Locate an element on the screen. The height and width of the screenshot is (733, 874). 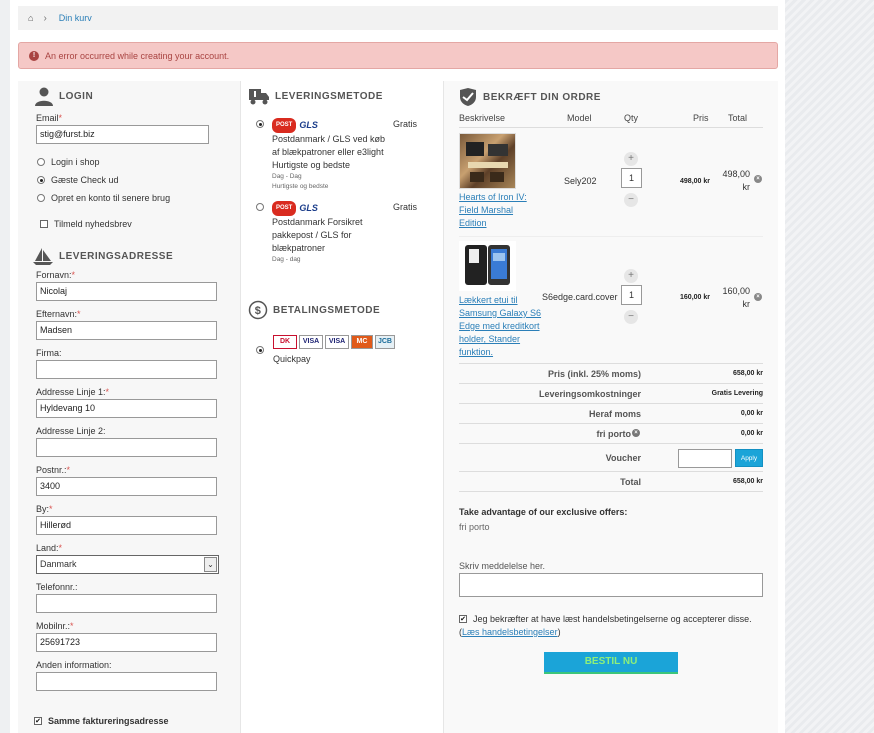
delivery-title: LEVERINGSADRESSE is located at coordinates (102, 256).